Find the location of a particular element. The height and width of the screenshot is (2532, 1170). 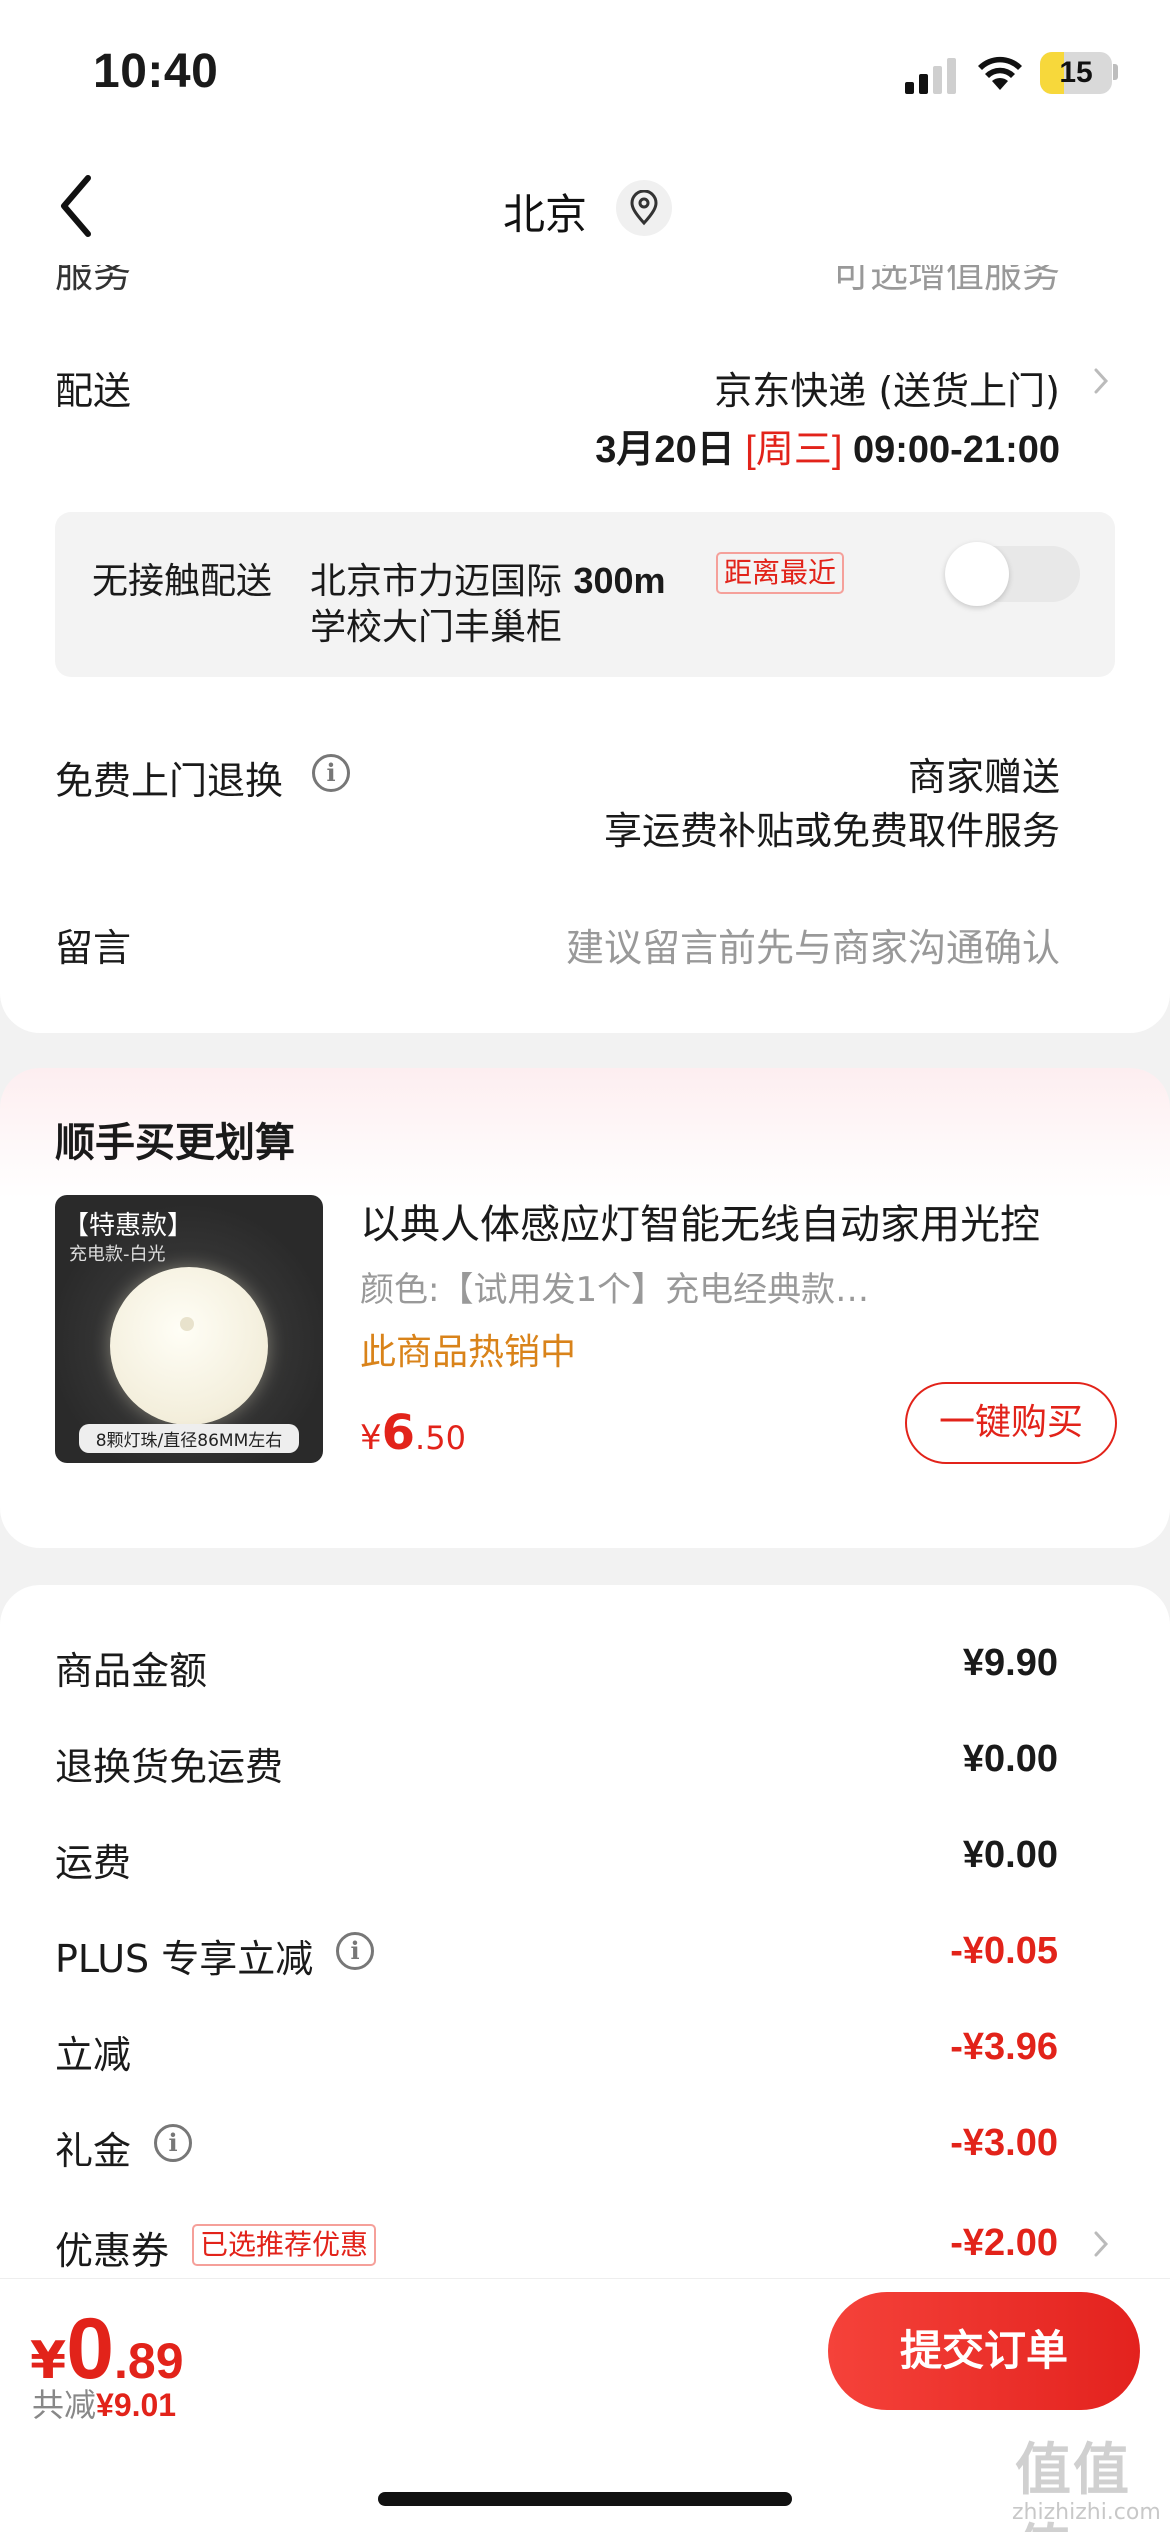

message-input: 建议留言前先与商家沟通确认 is located at coordinates (813, 944).